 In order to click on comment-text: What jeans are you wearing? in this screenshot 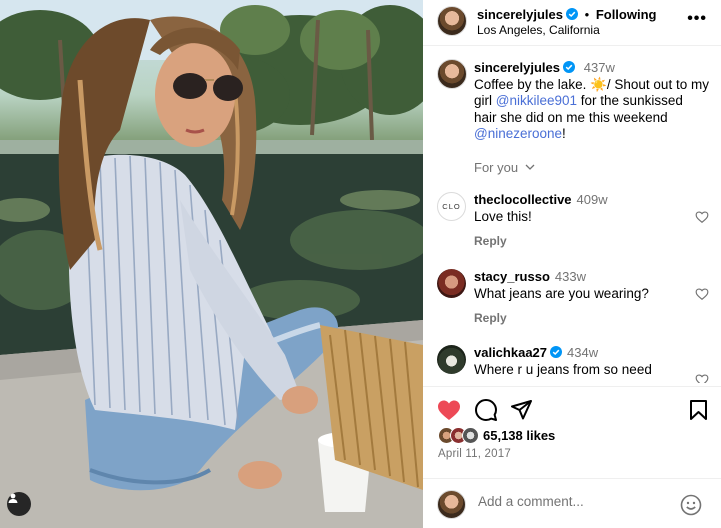, I will do `click(561, 293)`.